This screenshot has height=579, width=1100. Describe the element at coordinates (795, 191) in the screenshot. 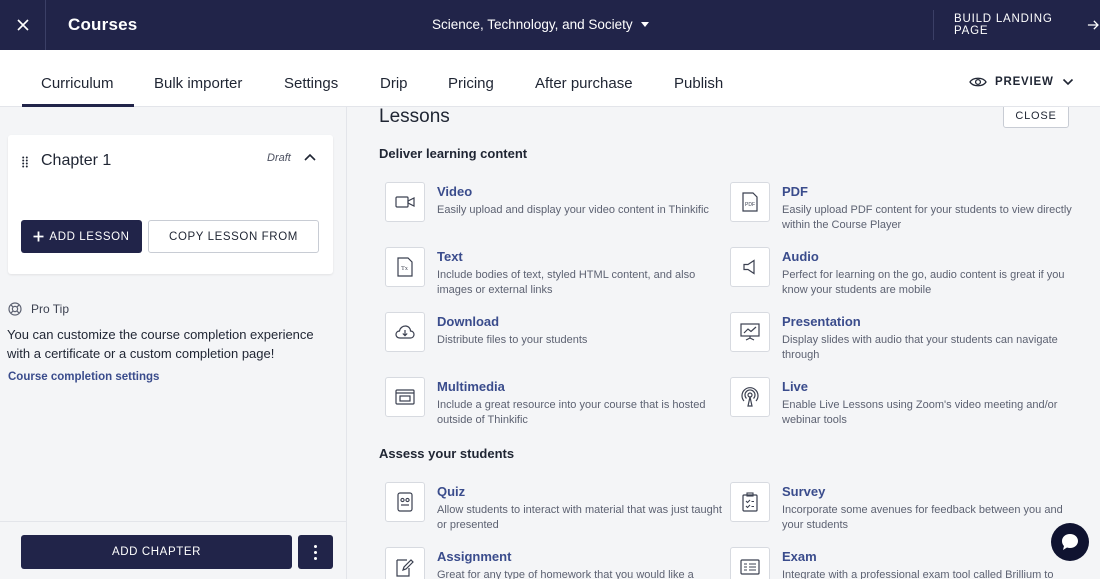

I see `lesson-type-name: PDF` at that location.